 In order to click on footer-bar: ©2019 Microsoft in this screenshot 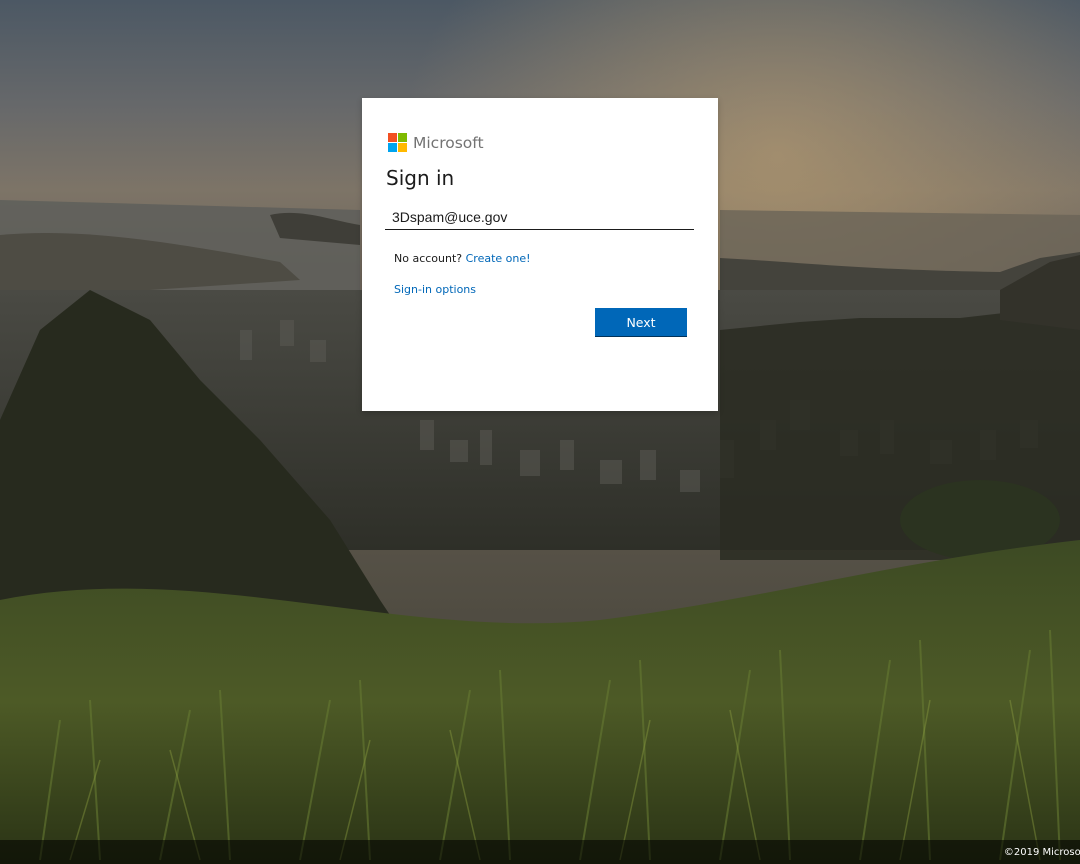, I will do `click(540, 852)`.